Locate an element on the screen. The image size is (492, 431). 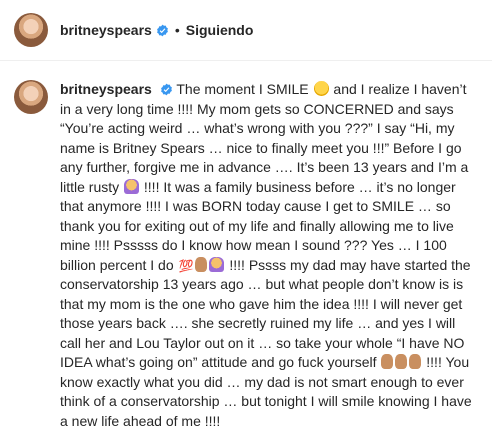
following-button: Siguiendo is located at coordinates (220, 30).